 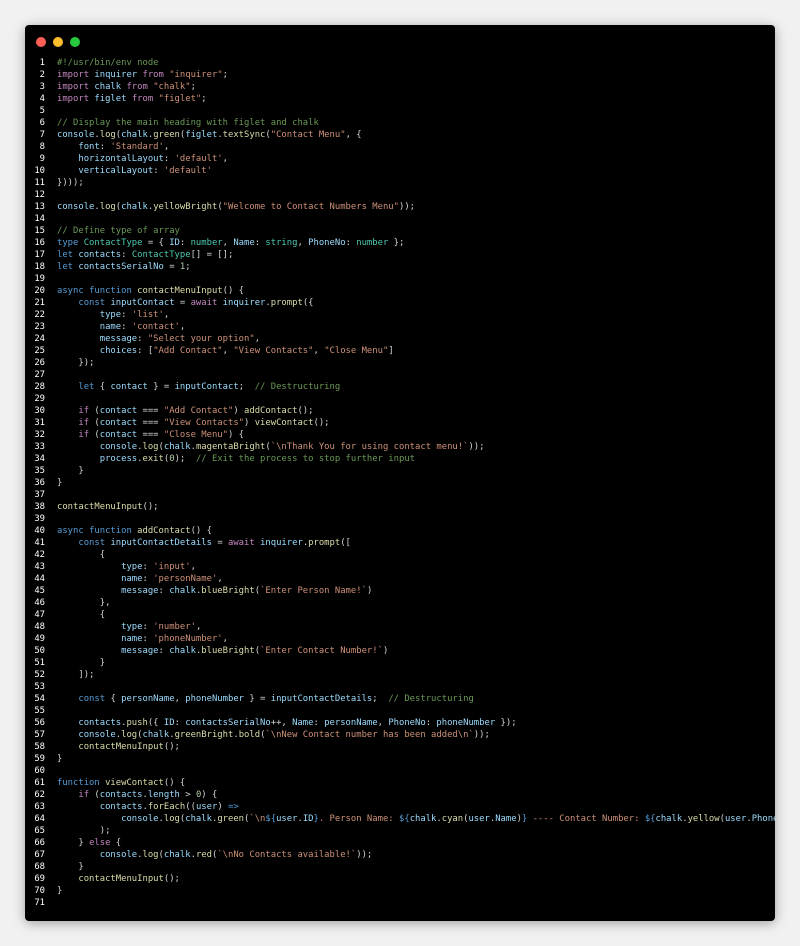 I want to click on code-line: 15 // Define type of array, so click(x=400, y=231).